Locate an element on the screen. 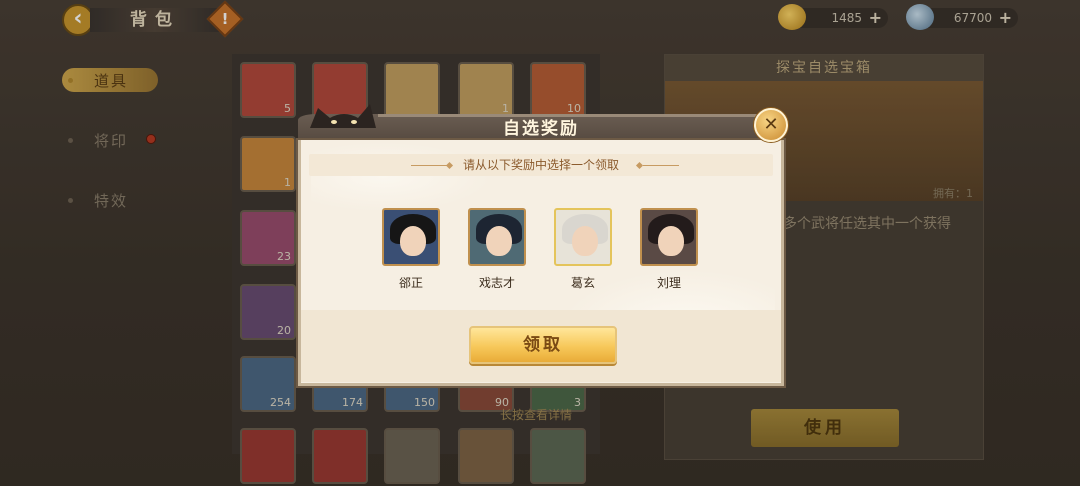 This screenshot has height=486, width=1080. hero-name: 刘理 is located at coordinates (668, 283).